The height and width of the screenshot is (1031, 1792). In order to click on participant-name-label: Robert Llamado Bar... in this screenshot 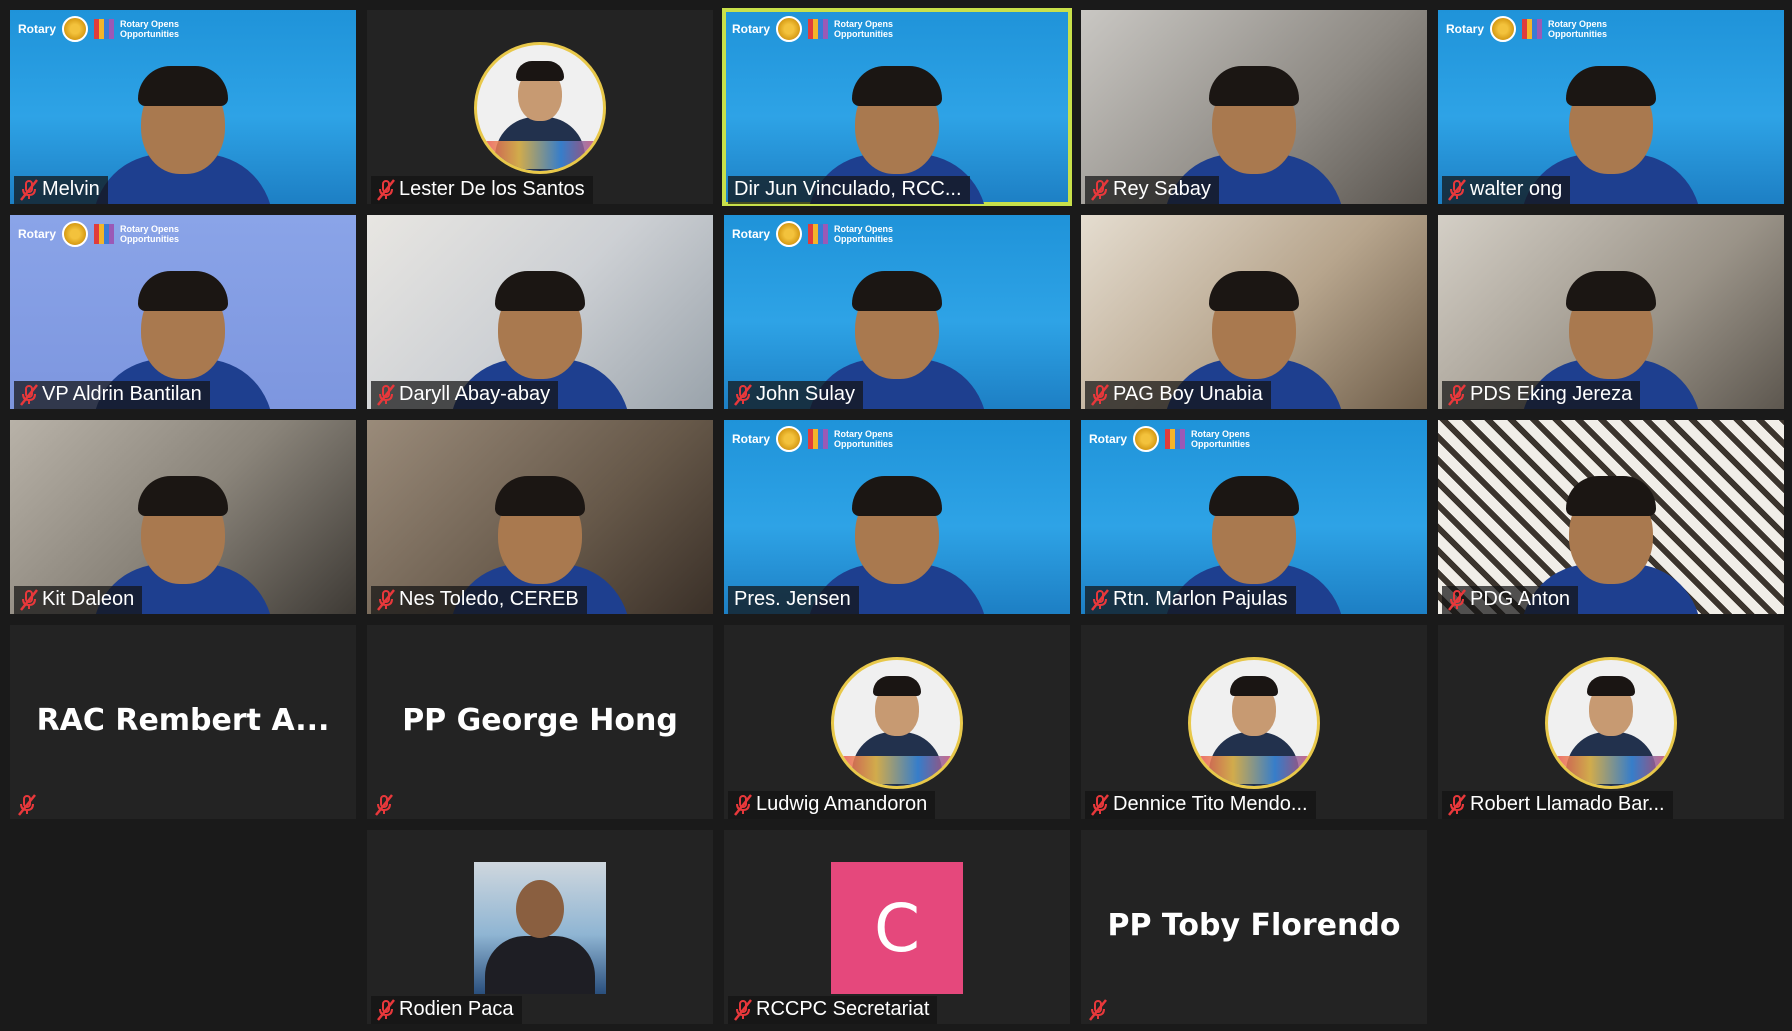, I will do `click(1557, 805)`.